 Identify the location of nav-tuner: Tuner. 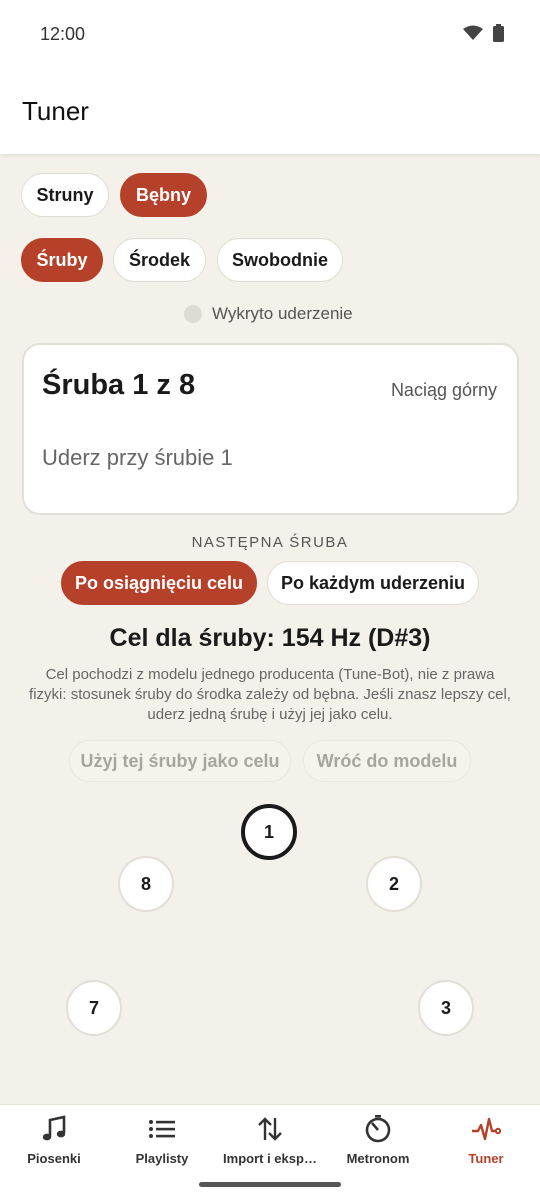
(486, 1152).